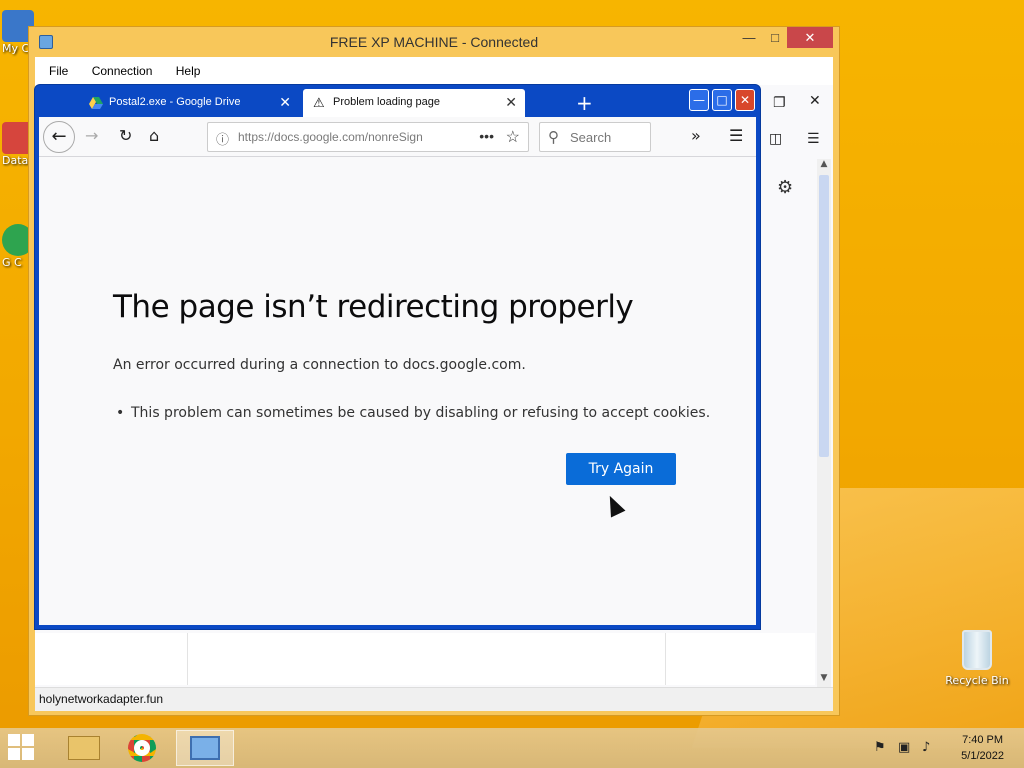 Image resolution: width=1024 pixels, height=768 pixels. What do you see at coordinates (319, 102) in the screenshot?
I see `warning-icon: ⚠` at bounding box center [319, 102].